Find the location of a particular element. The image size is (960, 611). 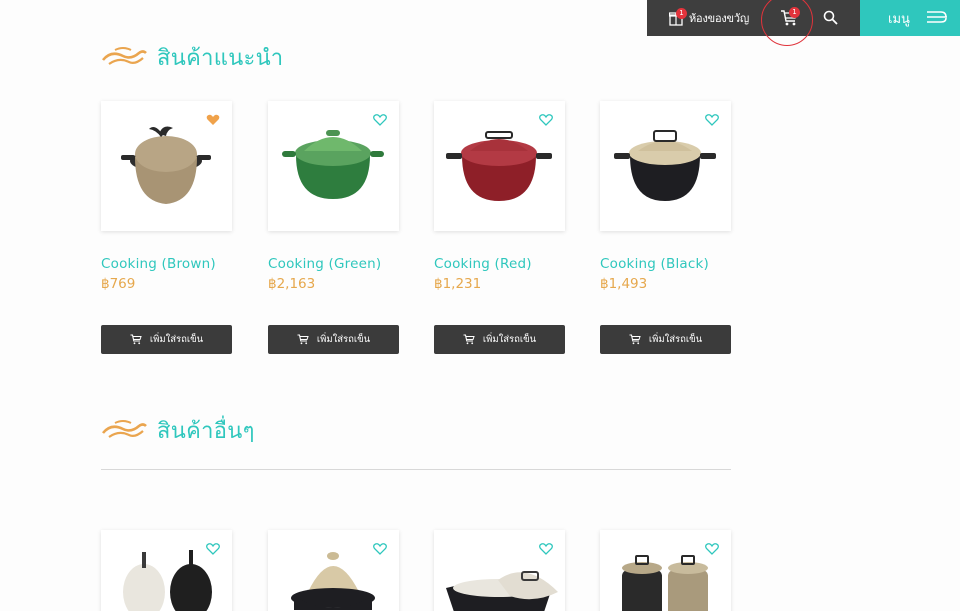

product-price: ฿1,231 is located at coordinates (458, 284).